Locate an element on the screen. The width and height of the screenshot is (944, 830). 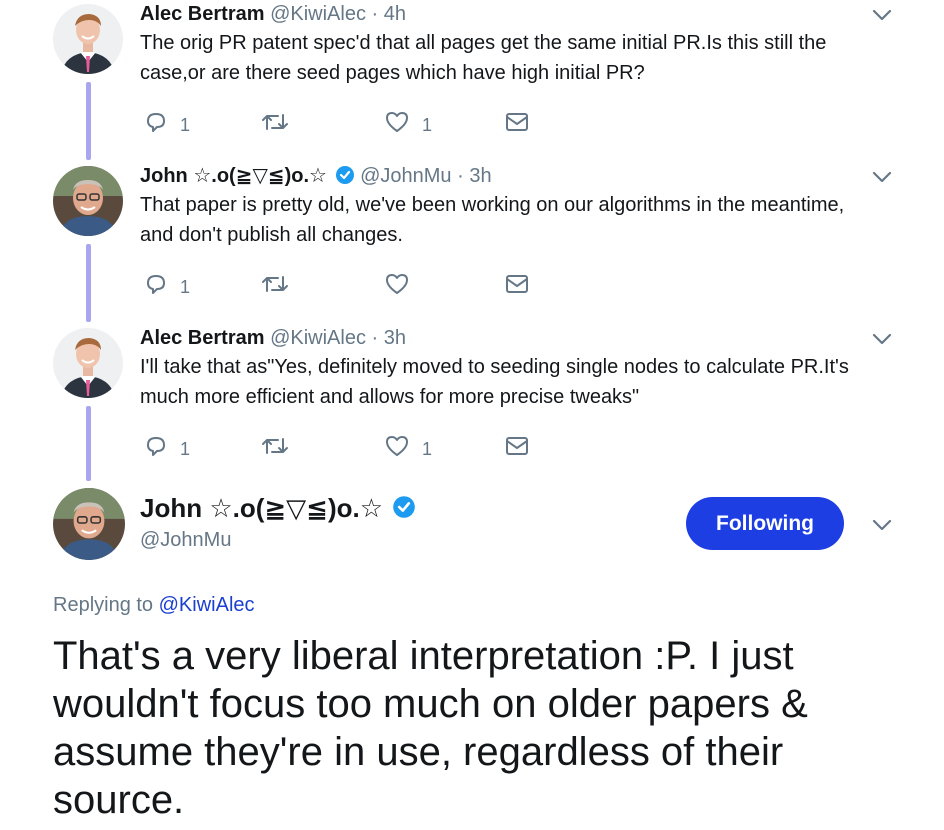
tweet-header: Alec Bertram @KiwiAlec · 3h is located at coordinates (273, 338).